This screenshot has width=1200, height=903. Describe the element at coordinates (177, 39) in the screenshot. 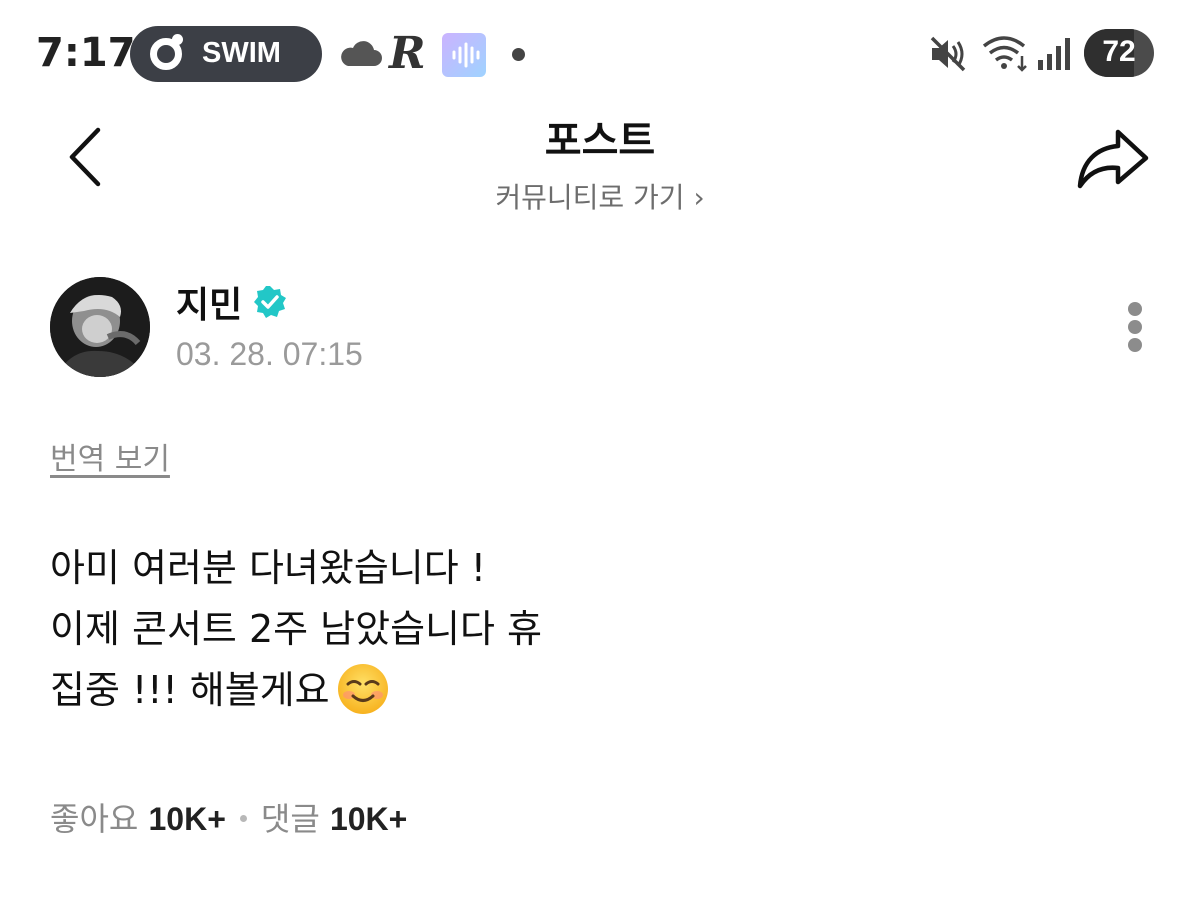

I see `swim-logo-dot` at that location.